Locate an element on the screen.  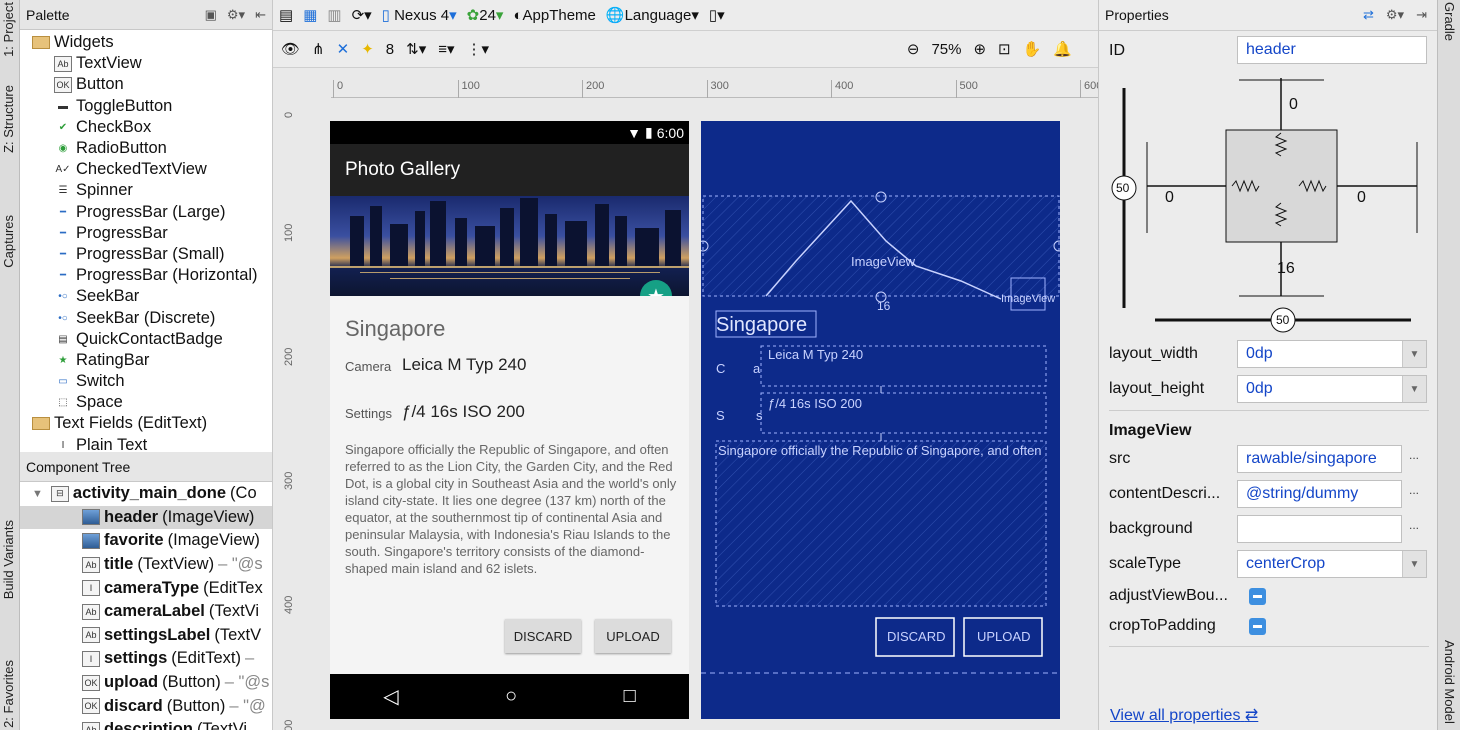
palette-item: •○ SeekBar (Discrete) is located at coordinates (146, 317).